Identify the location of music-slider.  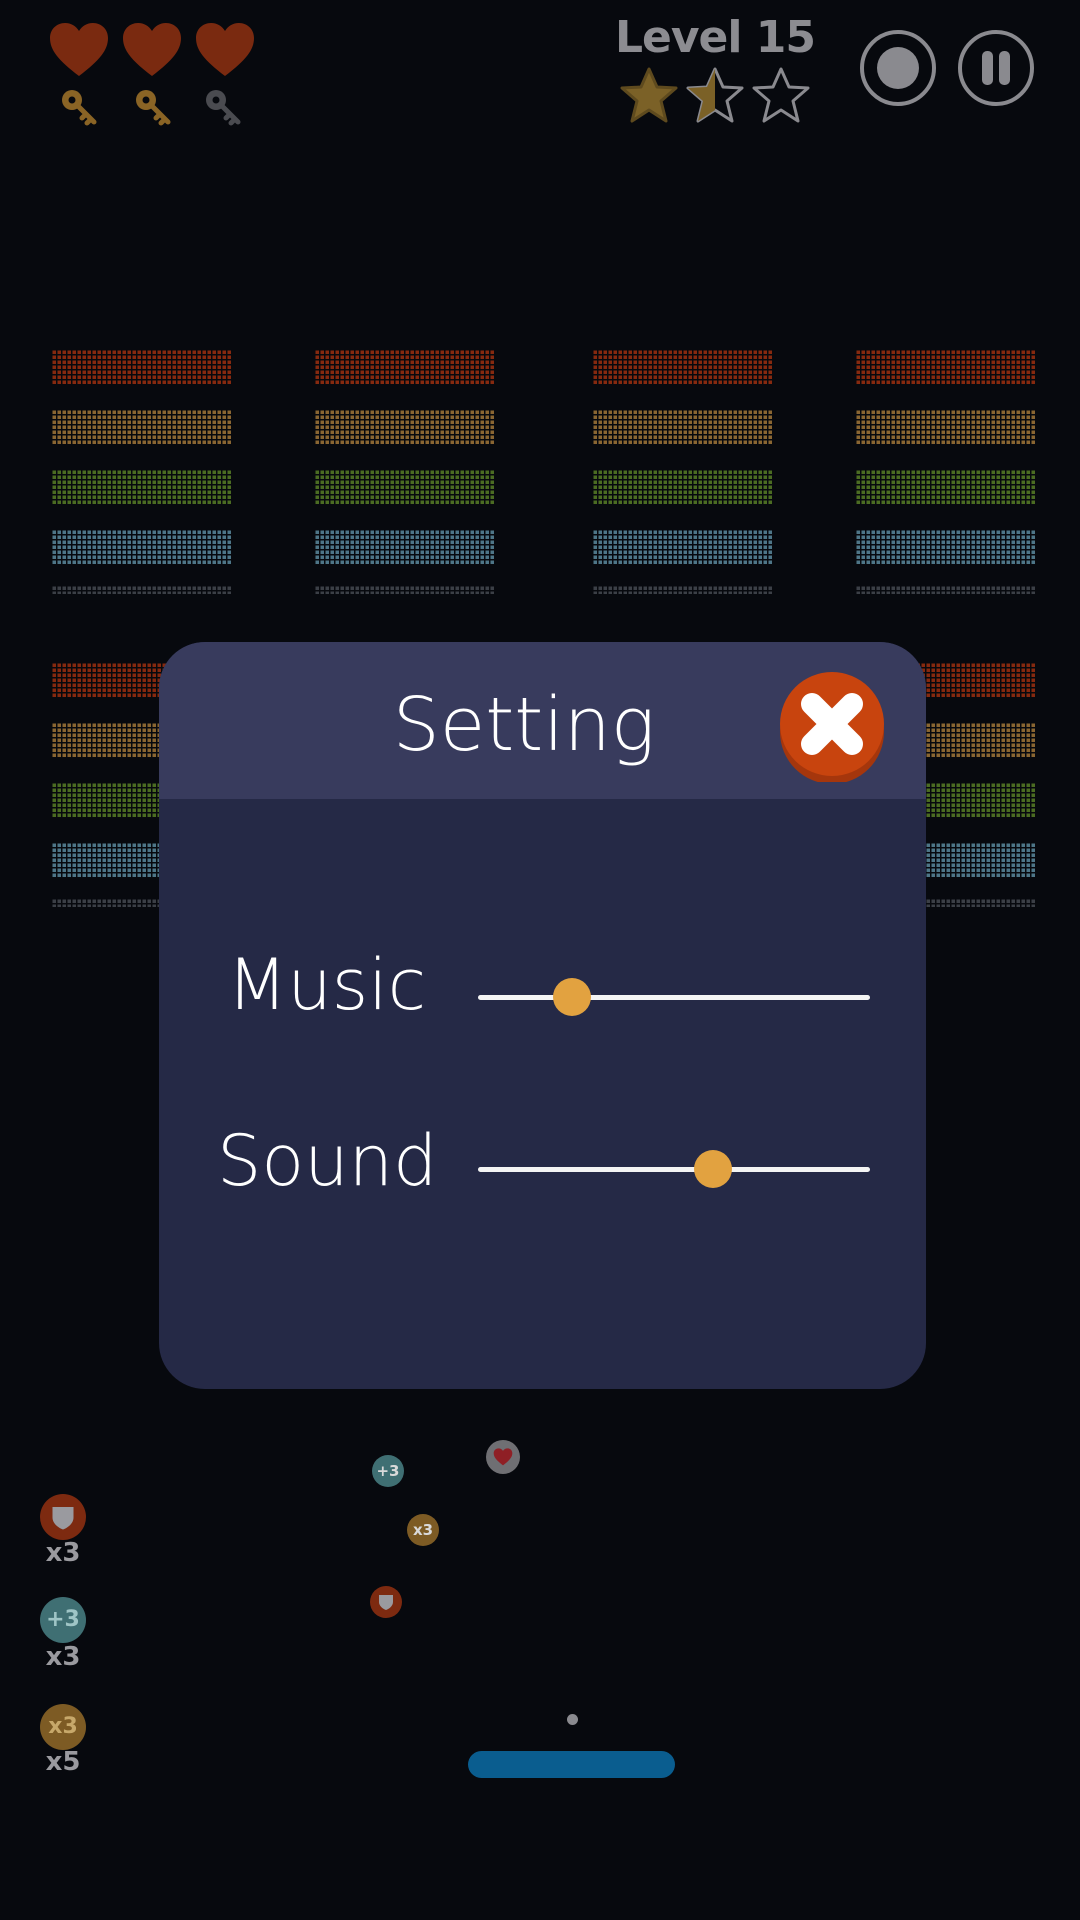
(674, 997).